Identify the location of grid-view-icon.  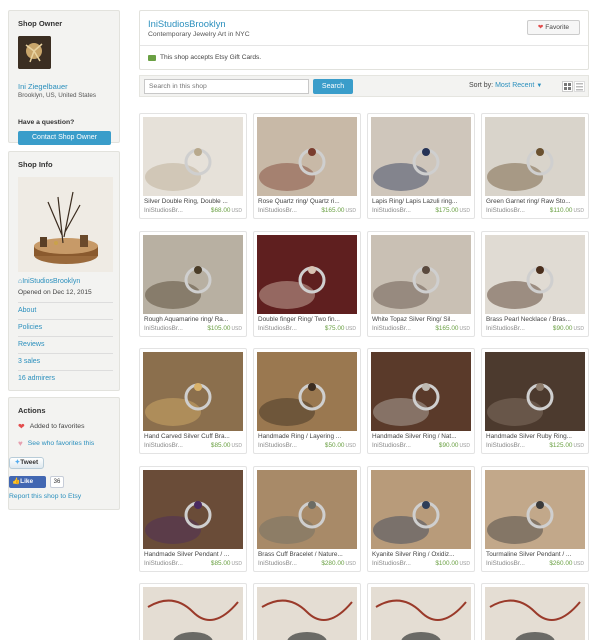
(567, 86).